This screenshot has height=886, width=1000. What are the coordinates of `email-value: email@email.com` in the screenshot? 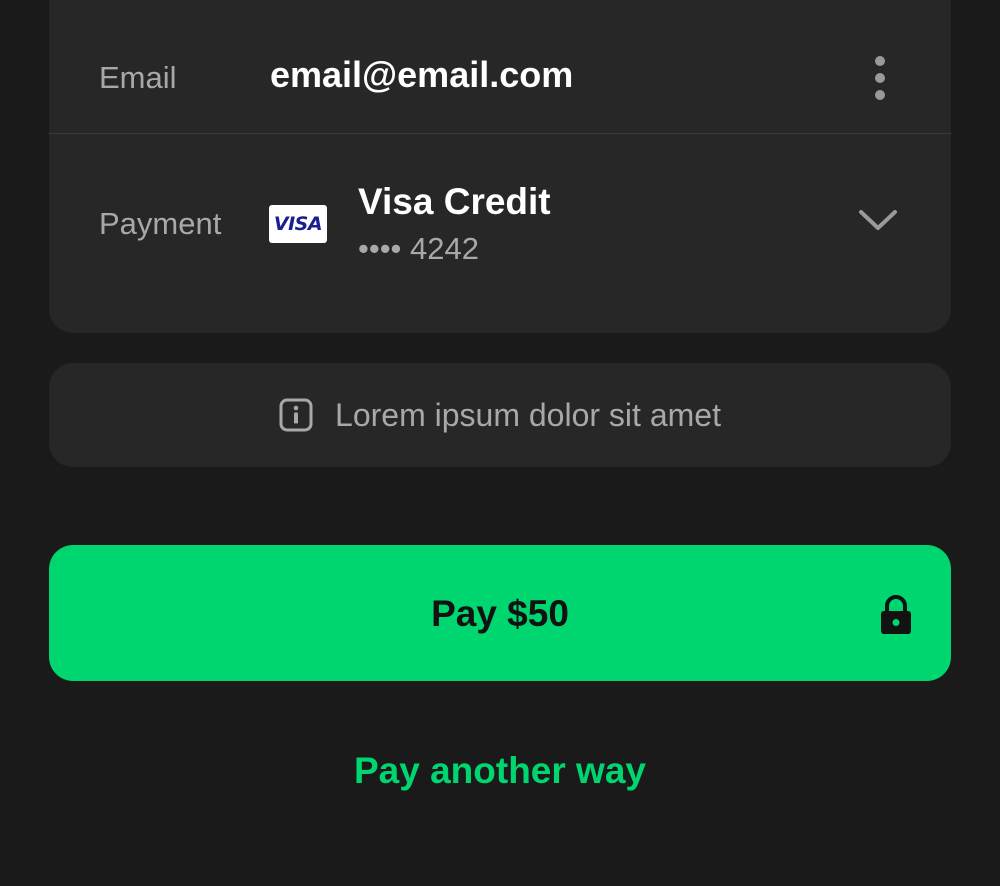 It's located at (422, 74).